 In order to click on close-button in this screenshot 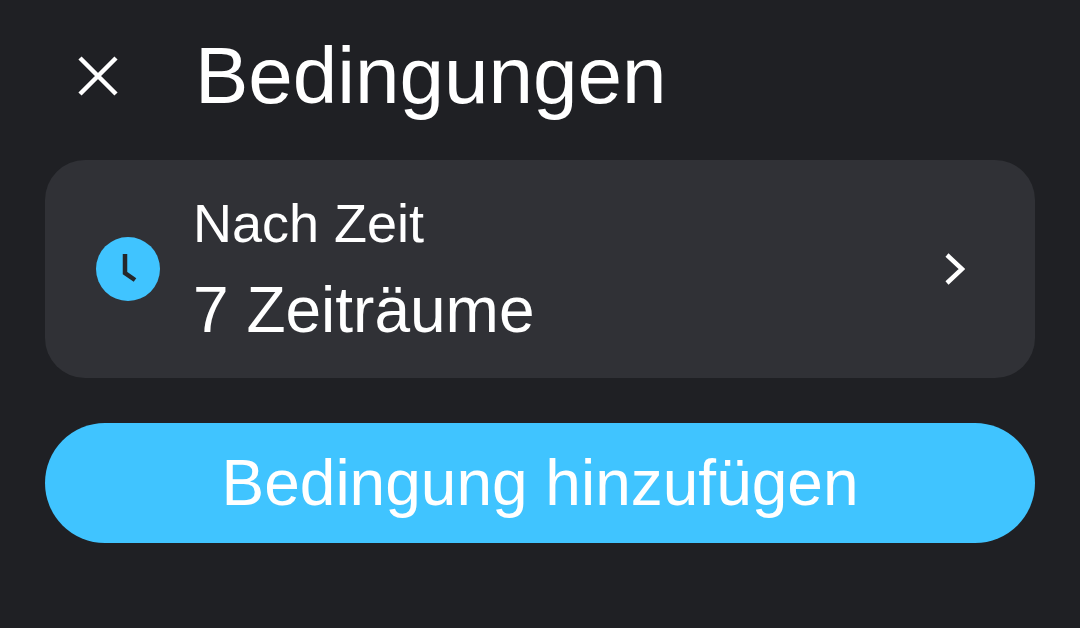, I will do `click(98, 76)`.